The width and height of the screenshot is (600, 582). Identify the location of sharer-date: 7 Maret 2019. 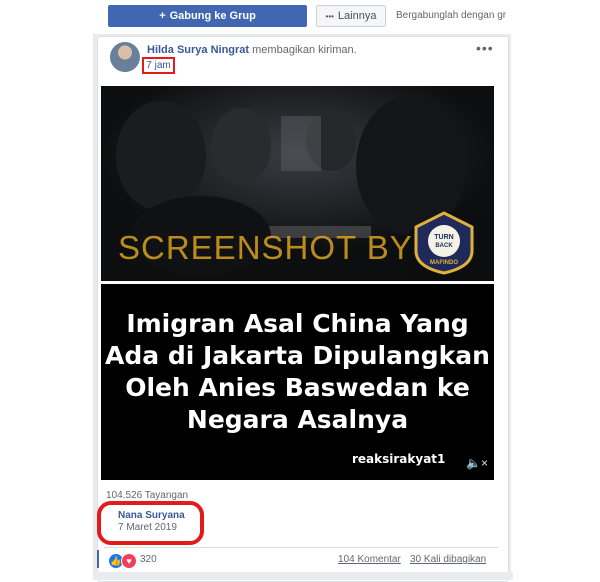
(147, 527).